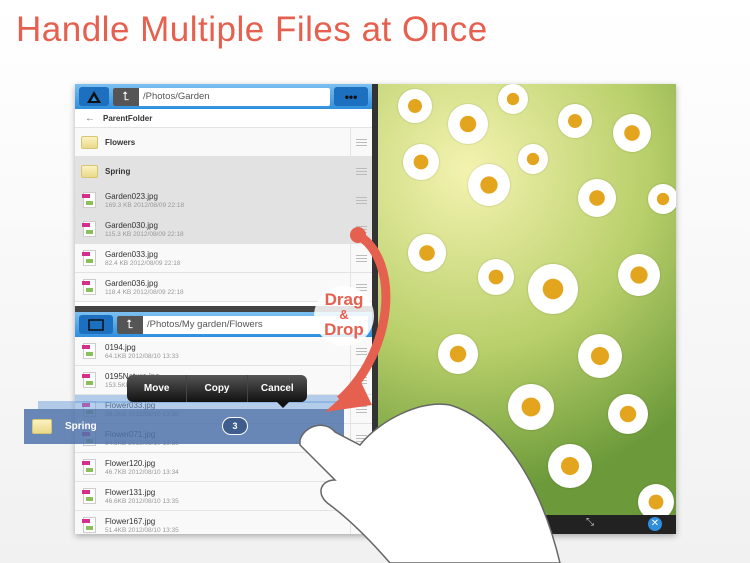  What do you see at coordinates (344, 329) in the screenshot?
I see `callout-drop: Drop` at bounding box center [344, 329].